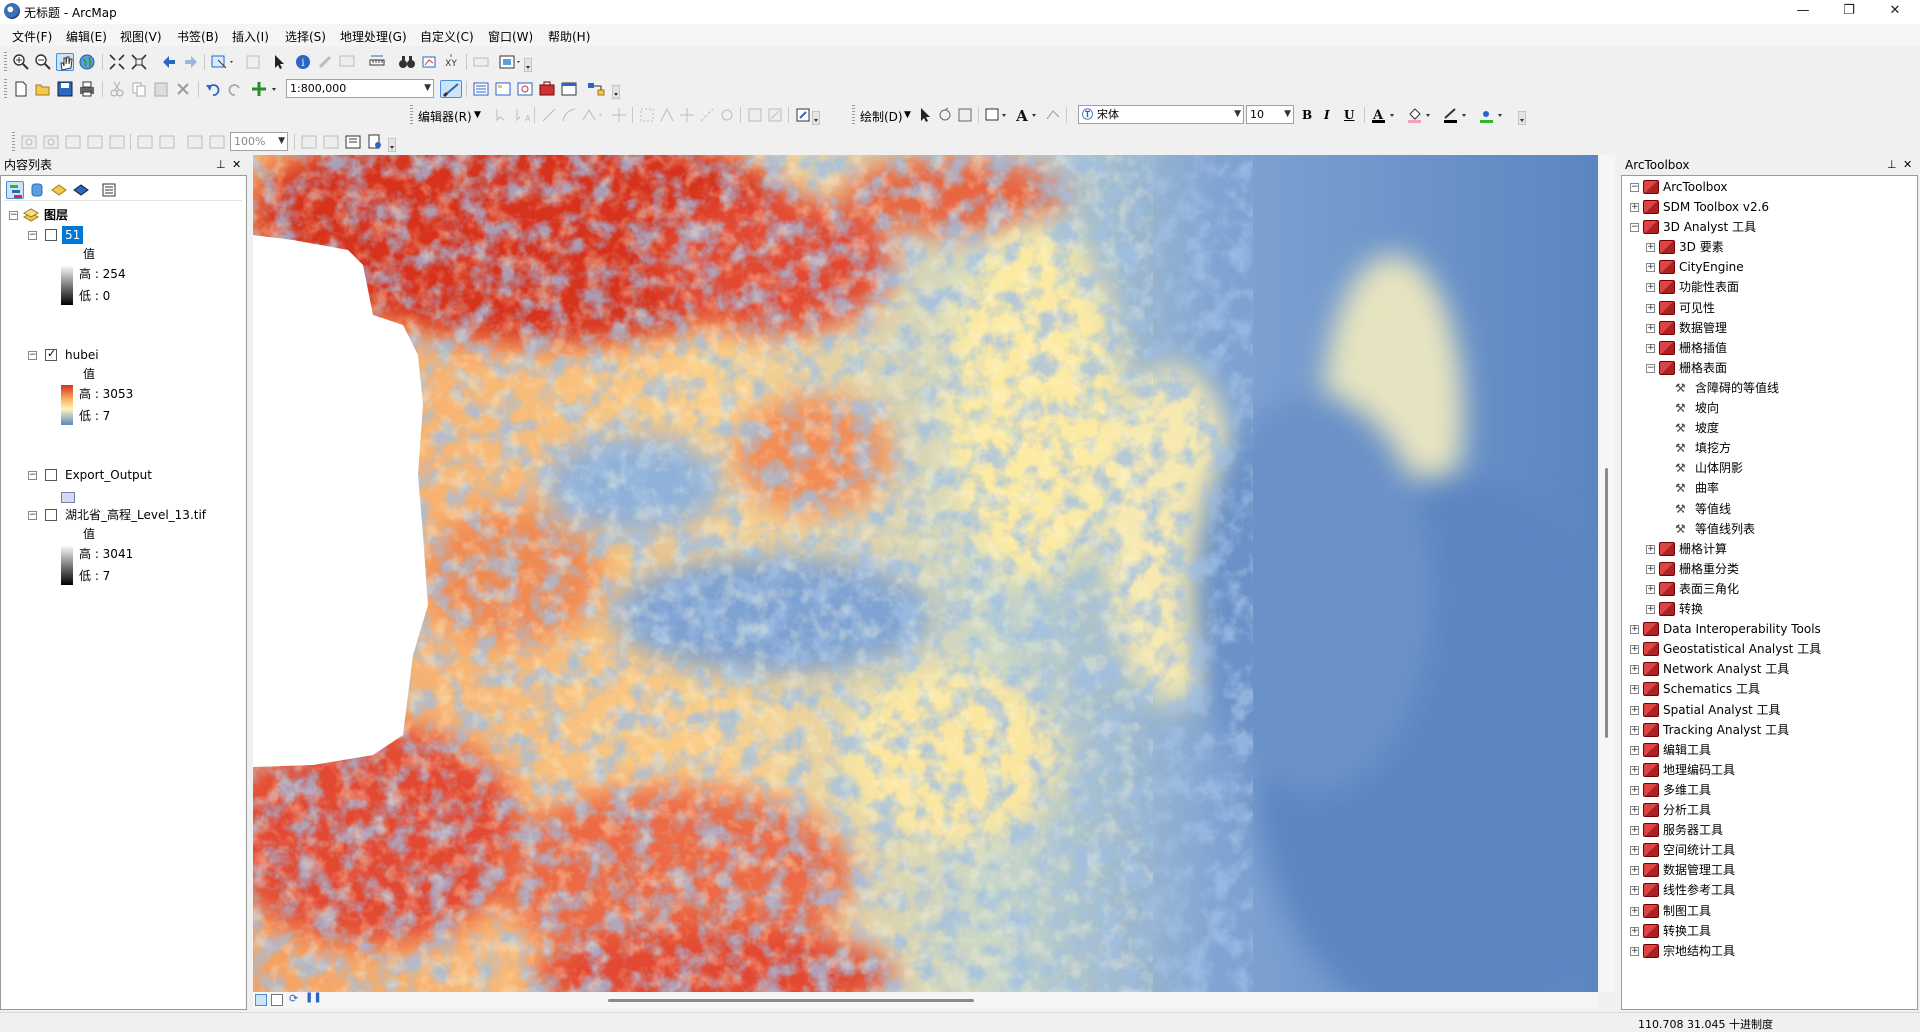  Describe the element at coordinates (1716, 207) in the screenshot. I see `toolbox-item: SDM Toolbox v2.6` at that location.